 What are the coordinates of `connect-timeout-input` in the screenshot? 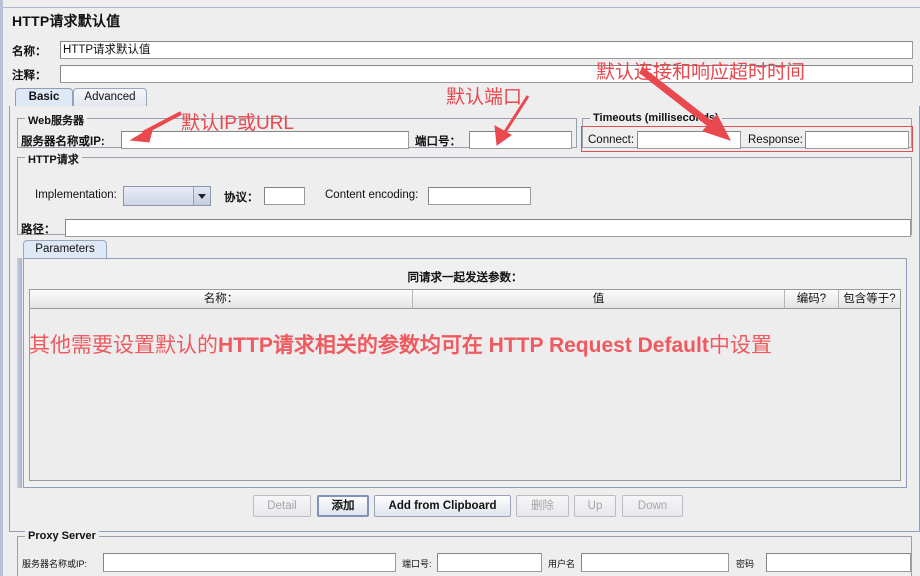 It's located at (689, 140).